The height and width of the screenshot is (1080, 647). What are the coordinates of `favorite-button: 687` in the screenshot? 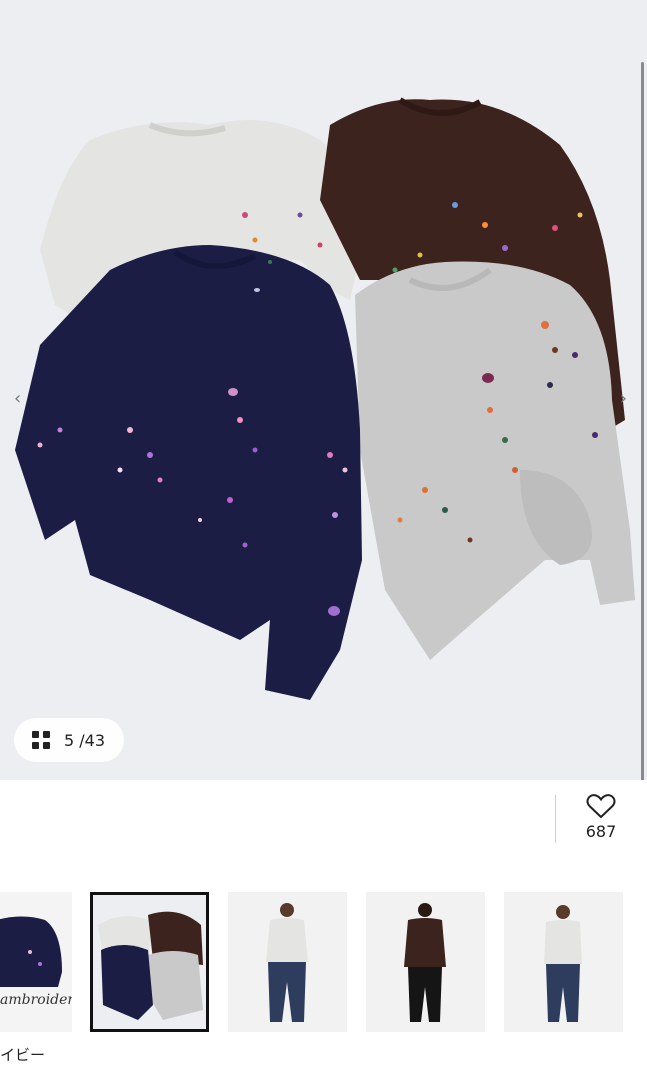 It's located at (601, 817).